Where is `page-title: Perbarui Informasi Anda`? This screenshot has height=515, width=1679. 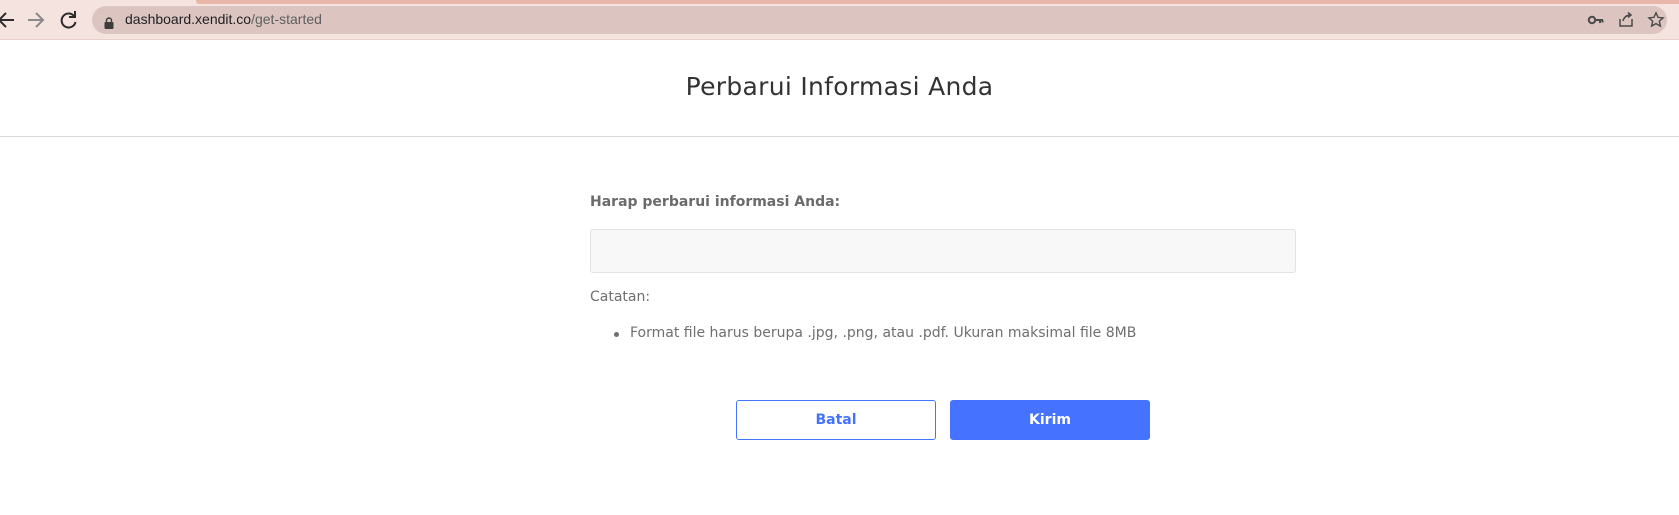
page-title: Perbarui Informasi Anda is located at coordinates (839, 86).